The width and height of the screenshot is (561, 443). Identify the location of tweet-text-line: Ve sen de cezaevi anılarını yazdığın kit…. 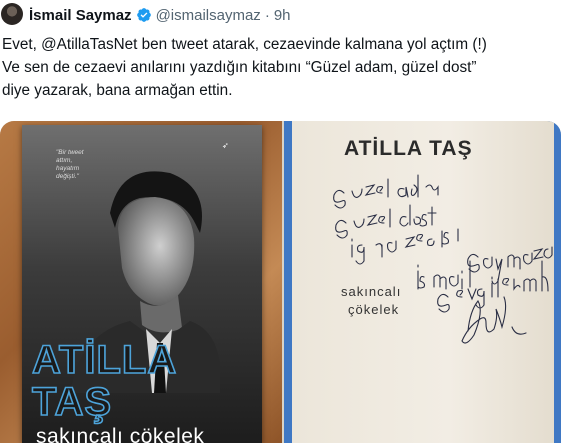
(239, 67).